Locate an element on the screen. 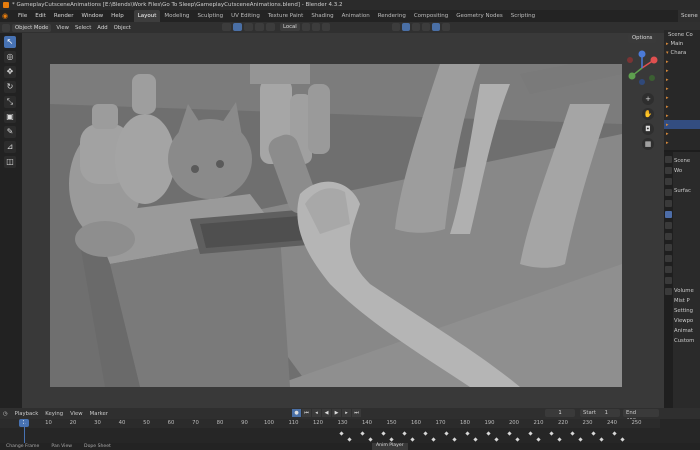 This screenshot has width=700, height=450. output-tab-icon is located at coordinates (668, 181).